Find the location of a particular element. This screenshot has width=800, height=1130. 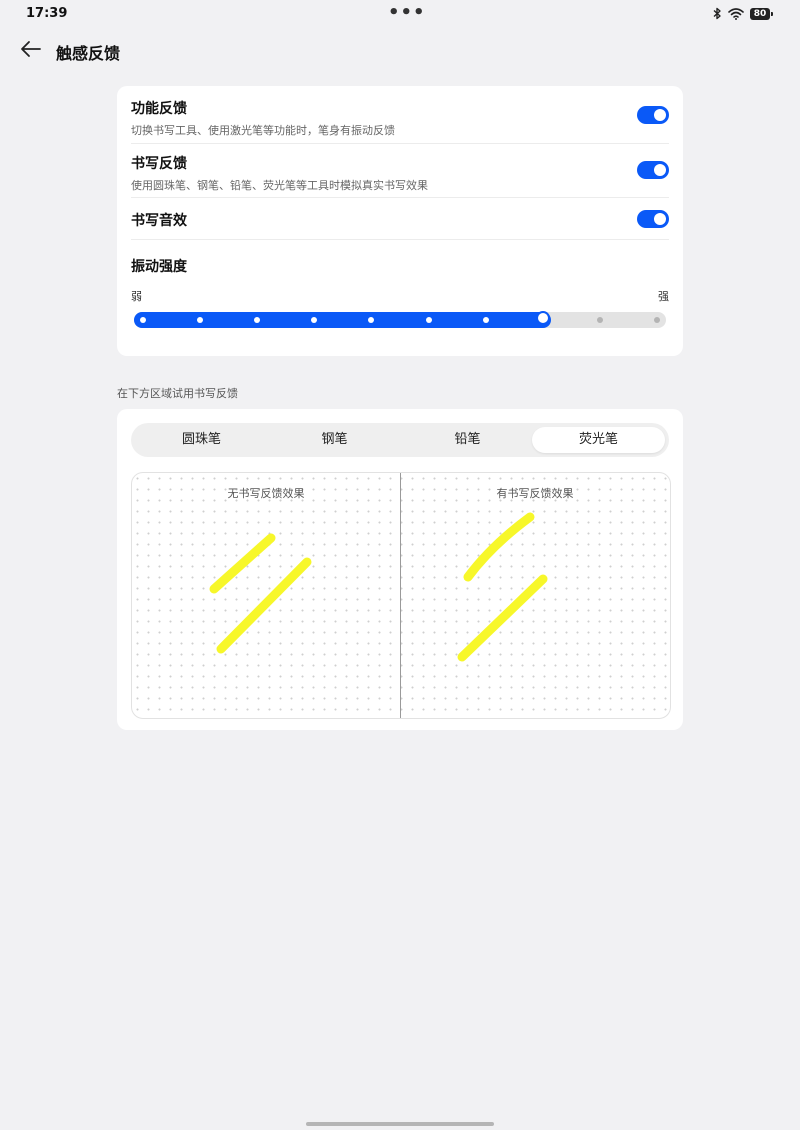

status-icons: 80 is located at coordinates (742, 13).